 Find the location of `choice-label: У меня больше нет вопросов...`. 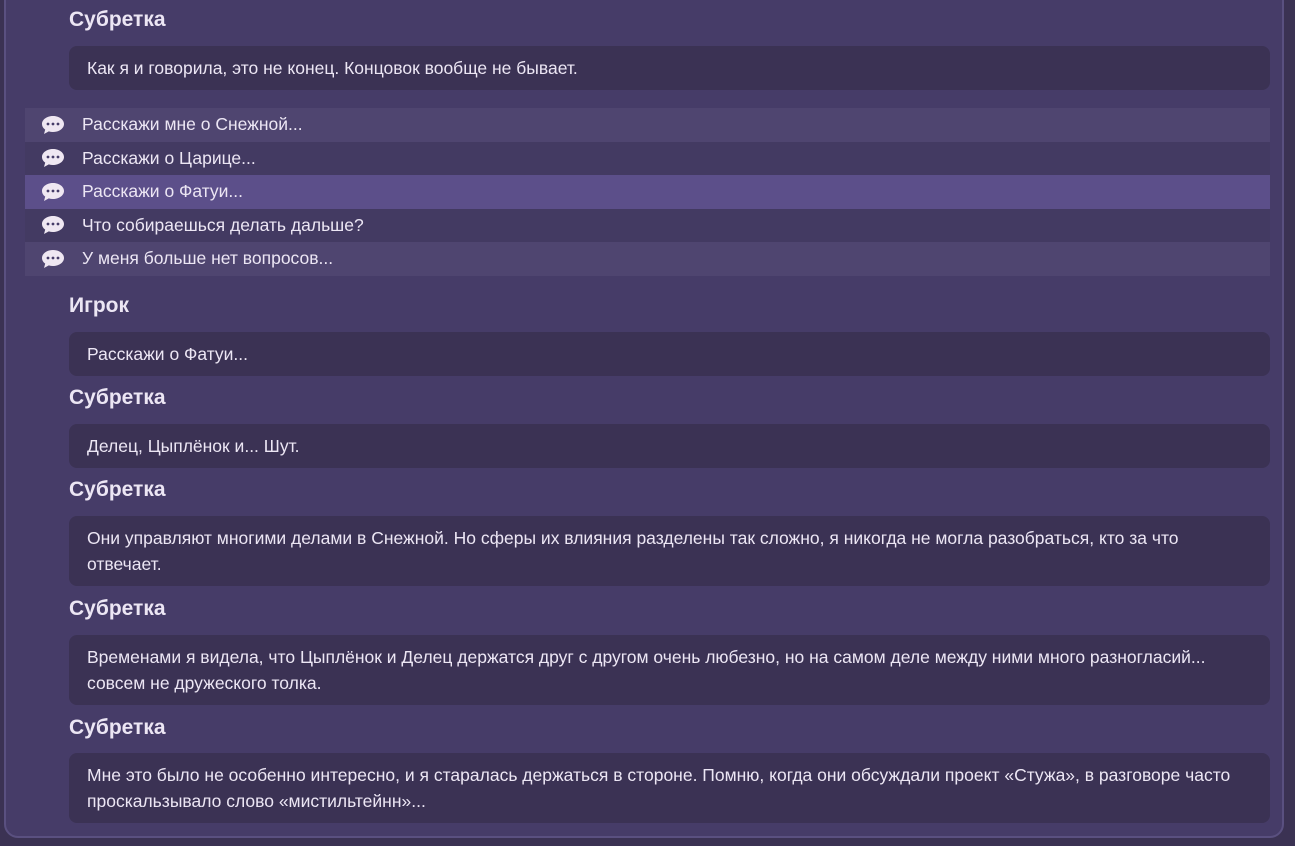

choice-label: У меня больше нет вопросов... is located at coordinates (208, 258).